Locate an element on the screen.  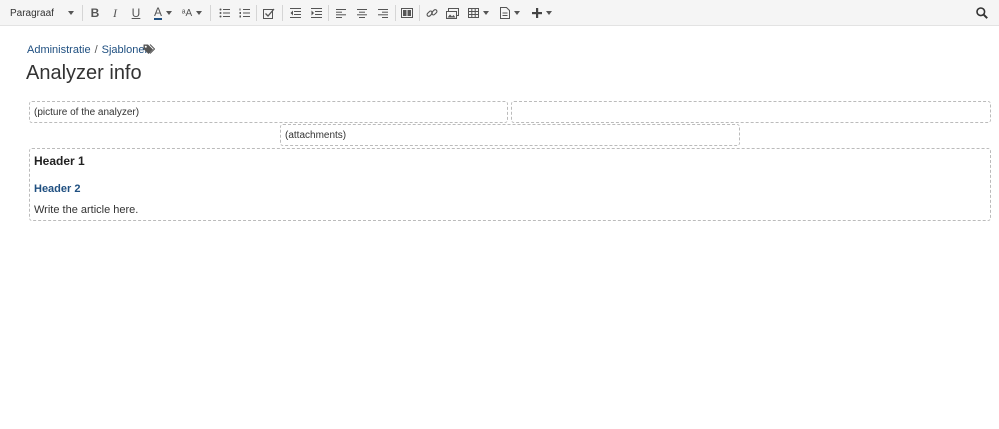
labels-tag-icon is located at coordinates (149, 49).